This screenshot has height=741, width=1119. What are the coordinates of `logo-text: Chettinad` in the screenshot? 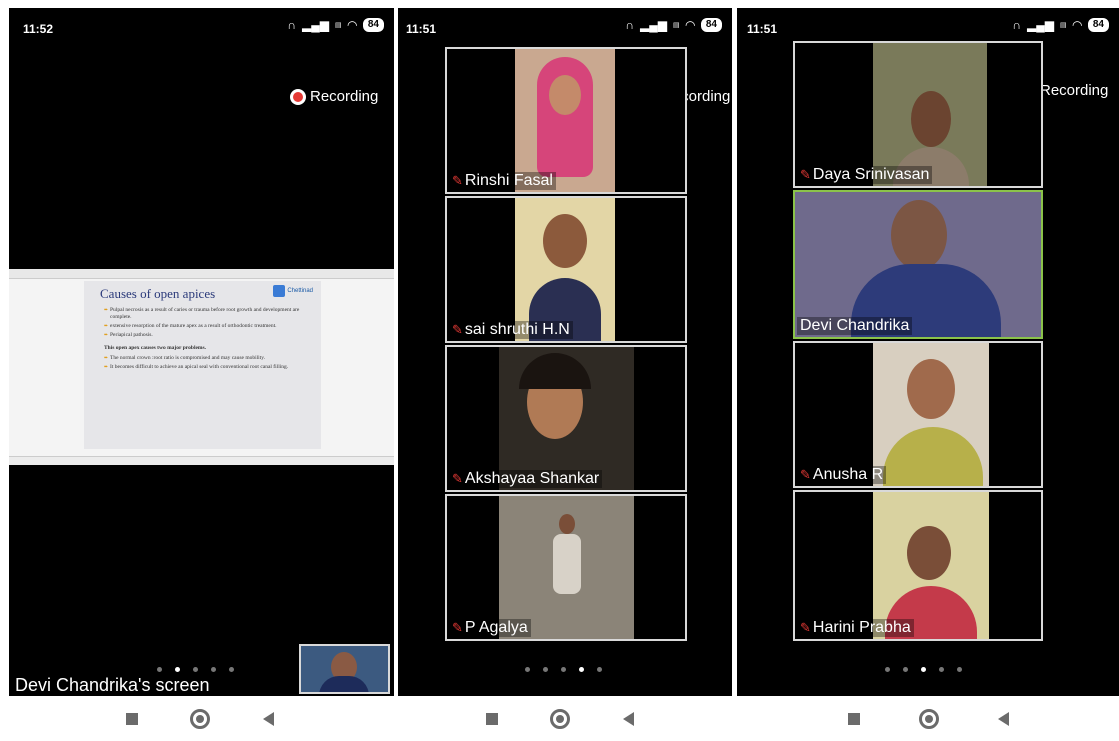 It's located at (300, 291).